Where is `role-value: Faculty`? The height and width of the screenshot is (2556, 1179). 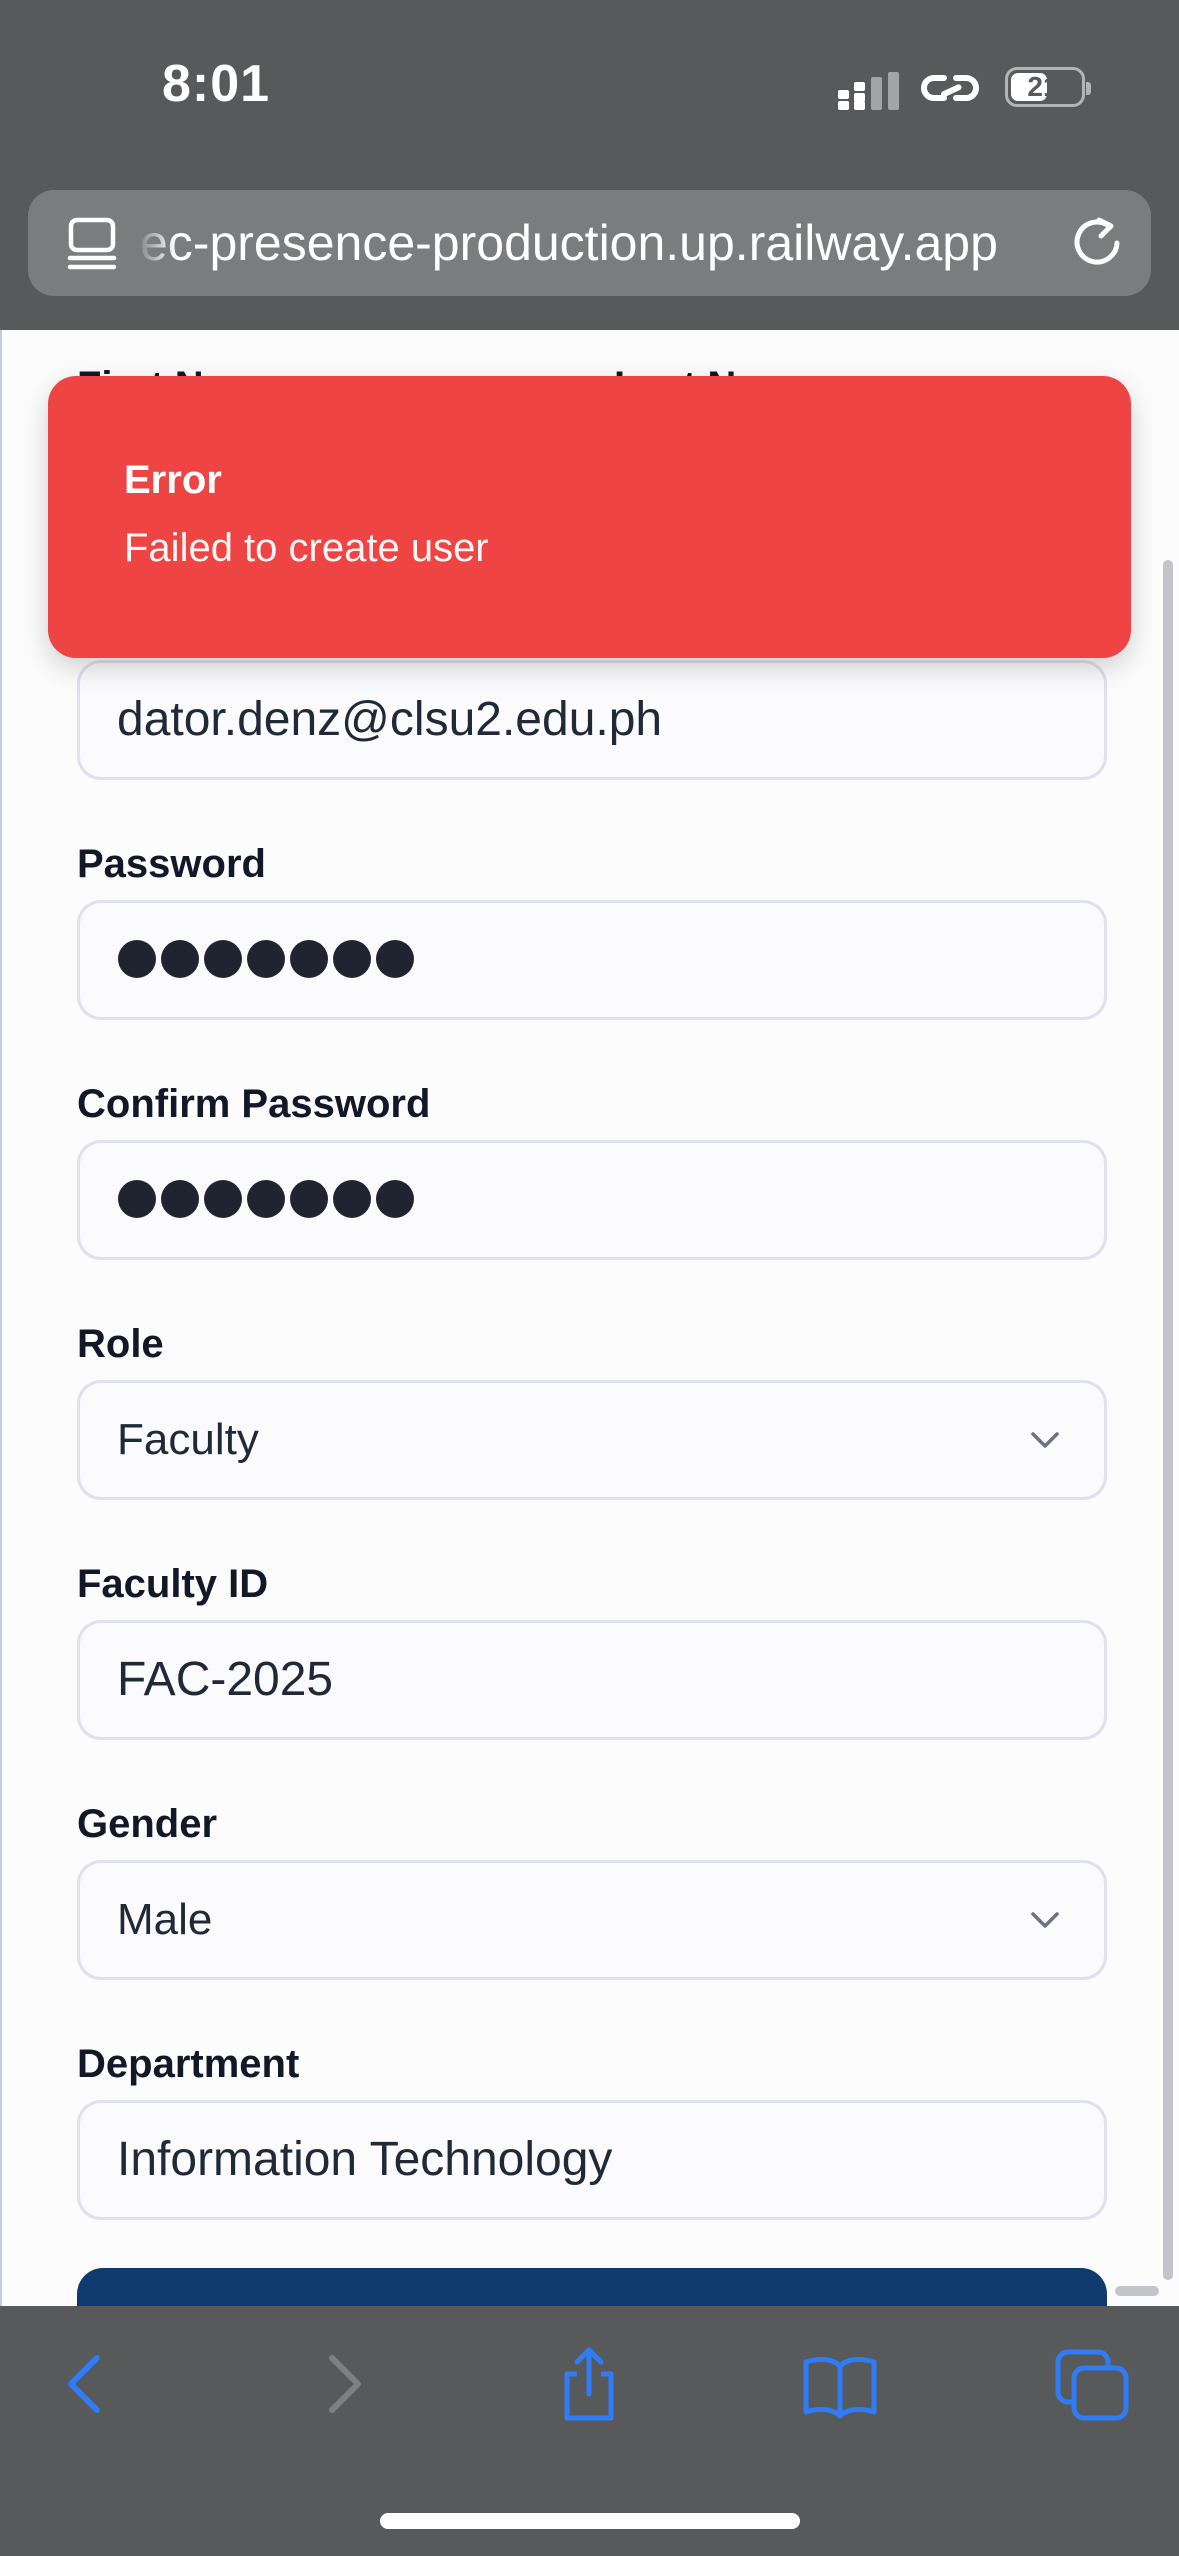 role-value: Faculty is located at coordinates (188, 1439).